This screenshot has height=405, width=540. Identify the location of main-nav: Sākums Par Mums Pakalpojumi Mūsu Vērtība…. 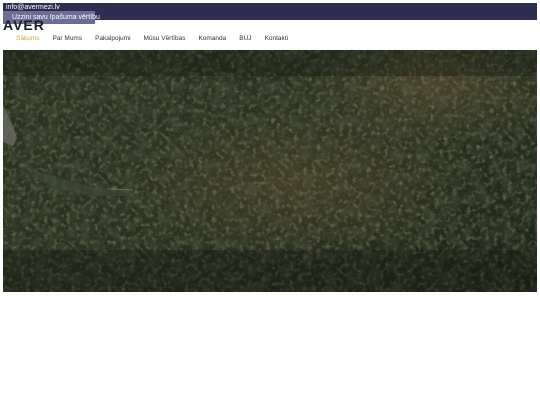
(158, 40).